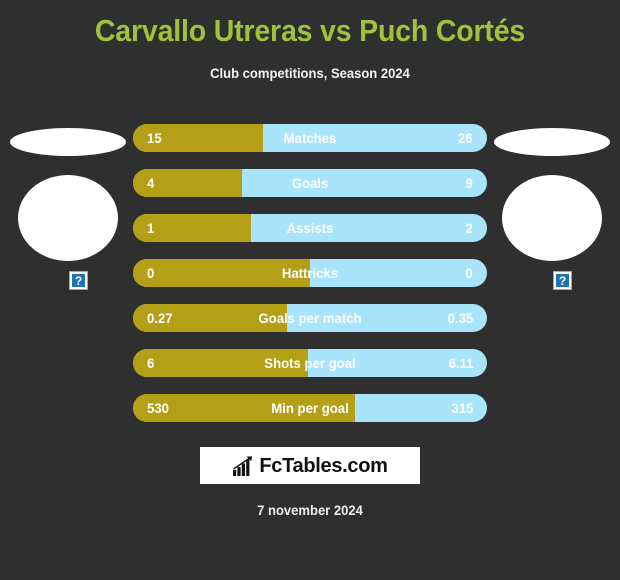 The image size is (620, 580). Describe the element at coordinates (469, 273) in the screenshot. I see `away-value: 0` at that location.